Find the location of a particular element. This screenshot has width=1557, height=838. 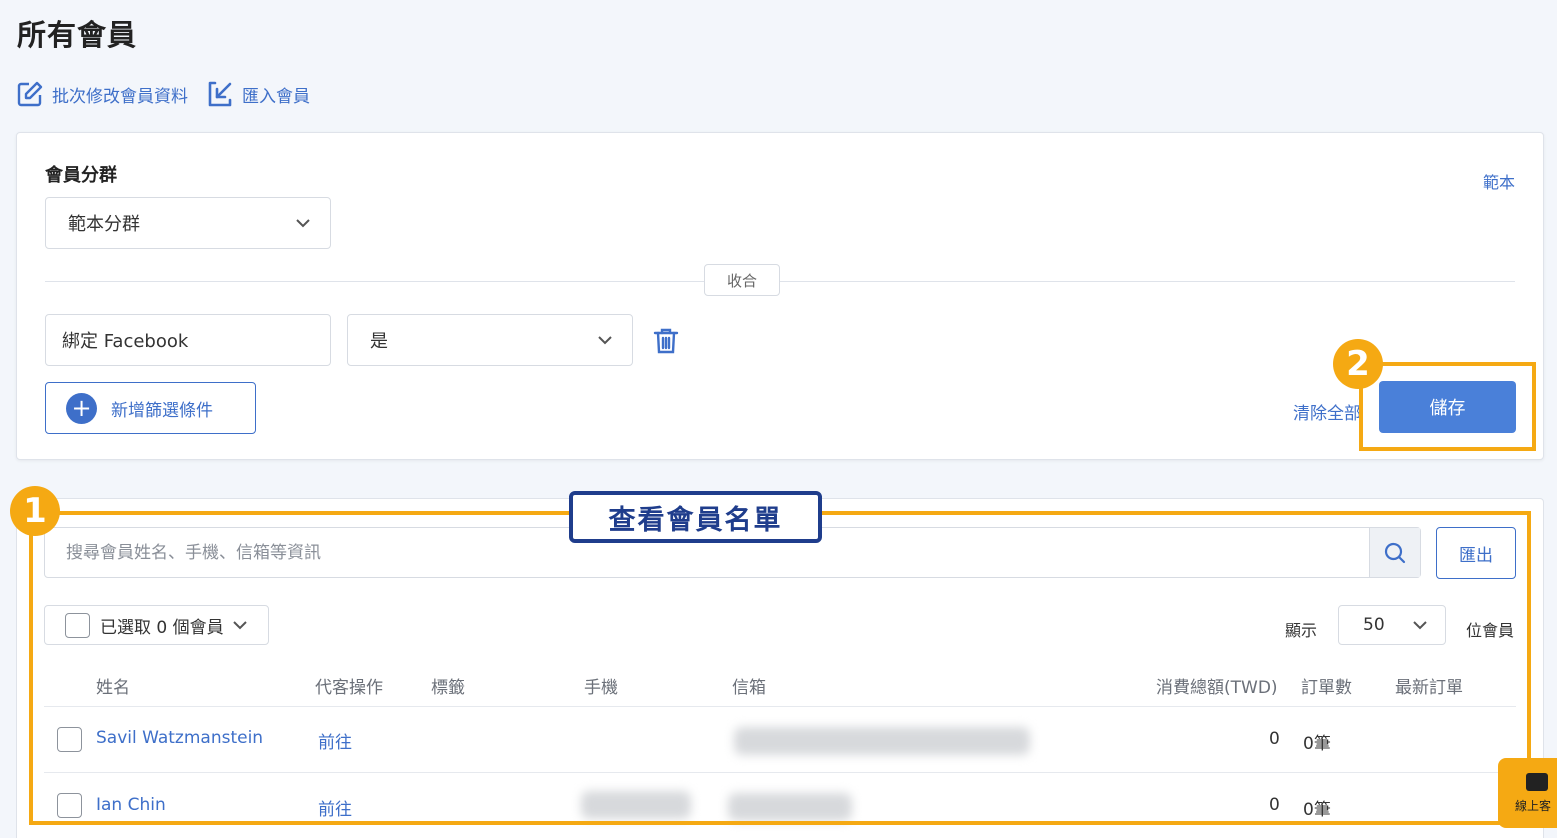

condition-field: 綁定 Facebook is located at coordinates (188, 340).